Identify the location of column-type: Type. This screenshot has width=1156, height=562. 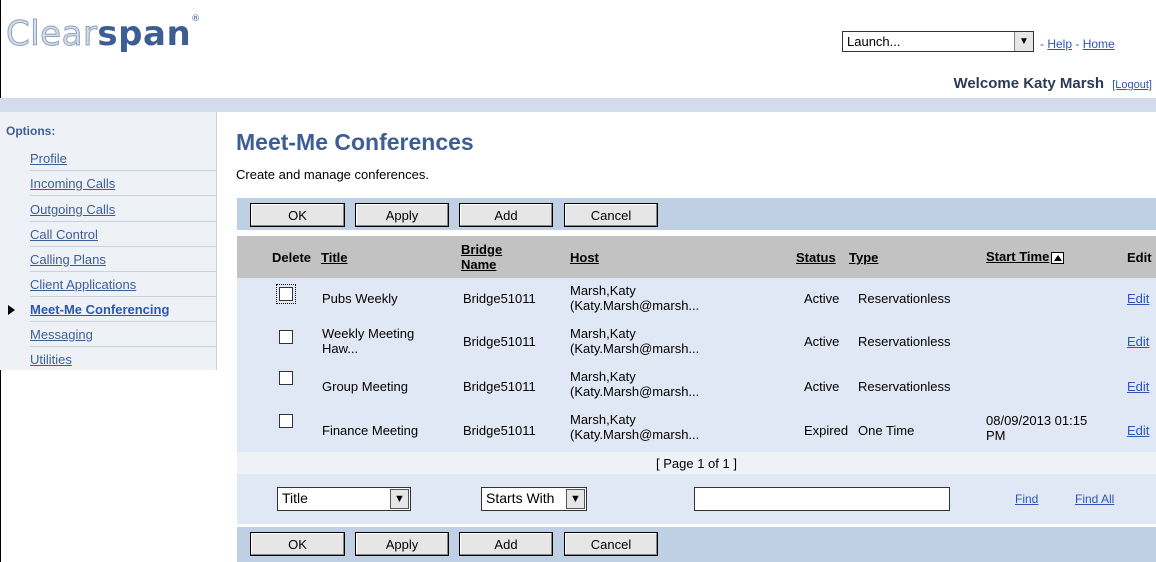
(863, 257).